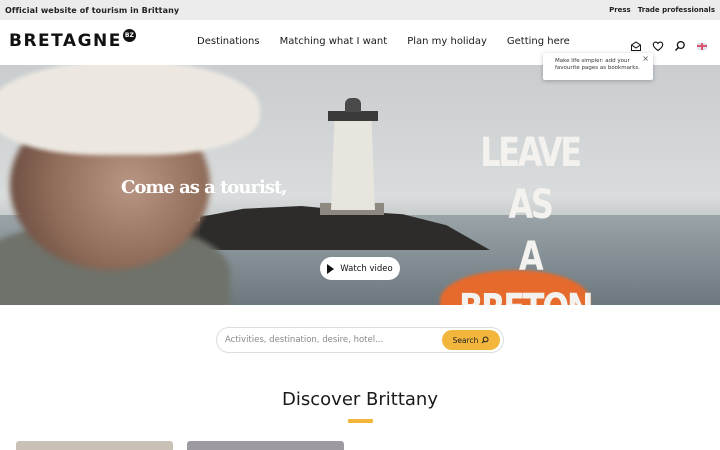 This screenshot has height=450, width=720. Describe the element at coordinates (676, 10) in the screenshot. I see `trade-professionals-link: Trade professionals` at that location.